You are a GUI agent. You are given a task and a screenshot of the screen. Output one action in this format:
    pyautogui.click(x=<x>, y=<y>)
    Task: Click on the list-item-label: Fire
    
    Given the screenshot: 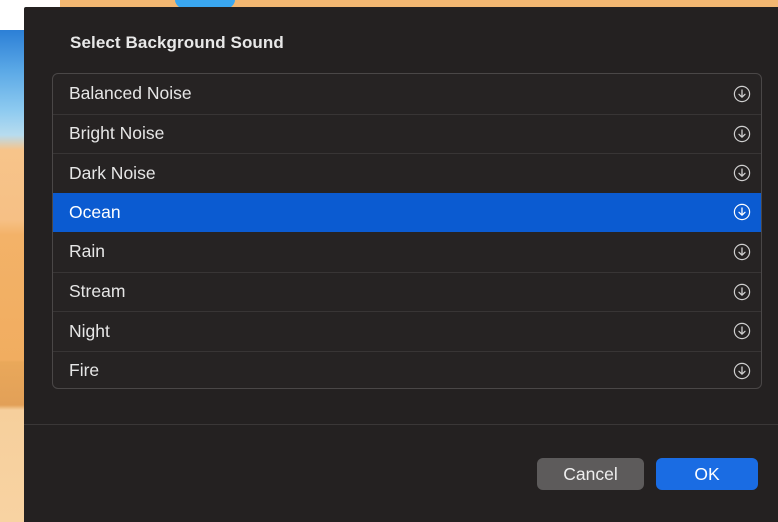 What is the action you would take?
    pyautogui.click(x=84, y=370)
    